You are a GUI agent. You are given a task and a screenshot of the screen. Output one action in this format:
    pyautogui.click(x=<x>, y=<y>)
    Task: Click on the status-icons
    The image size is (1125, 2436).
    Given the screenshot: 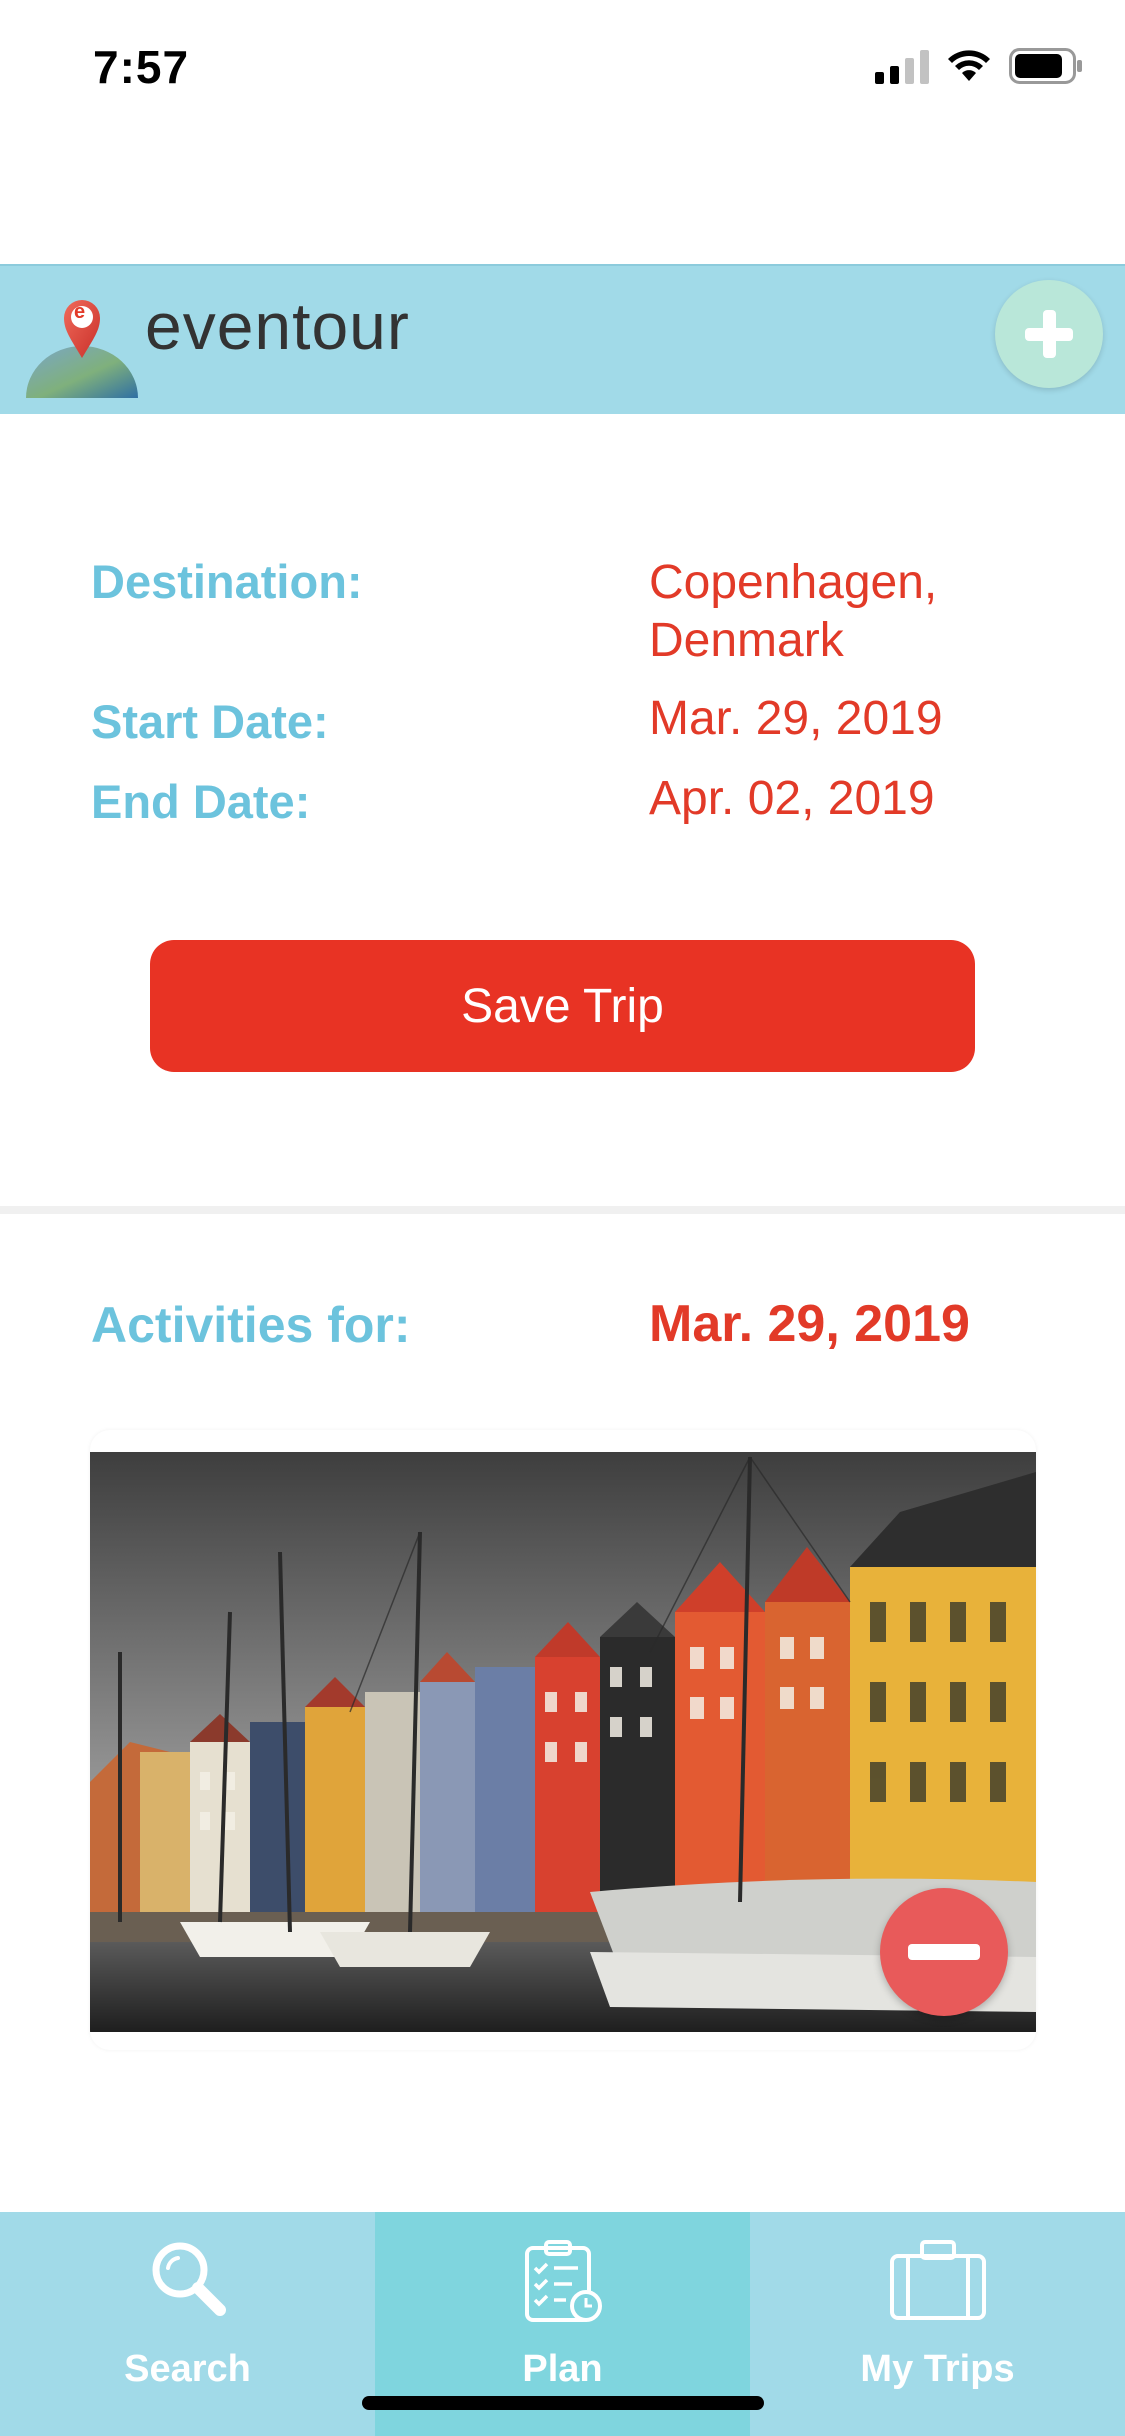 What is the action you would take?
    pyautogui.click(x=979, y=66)
    